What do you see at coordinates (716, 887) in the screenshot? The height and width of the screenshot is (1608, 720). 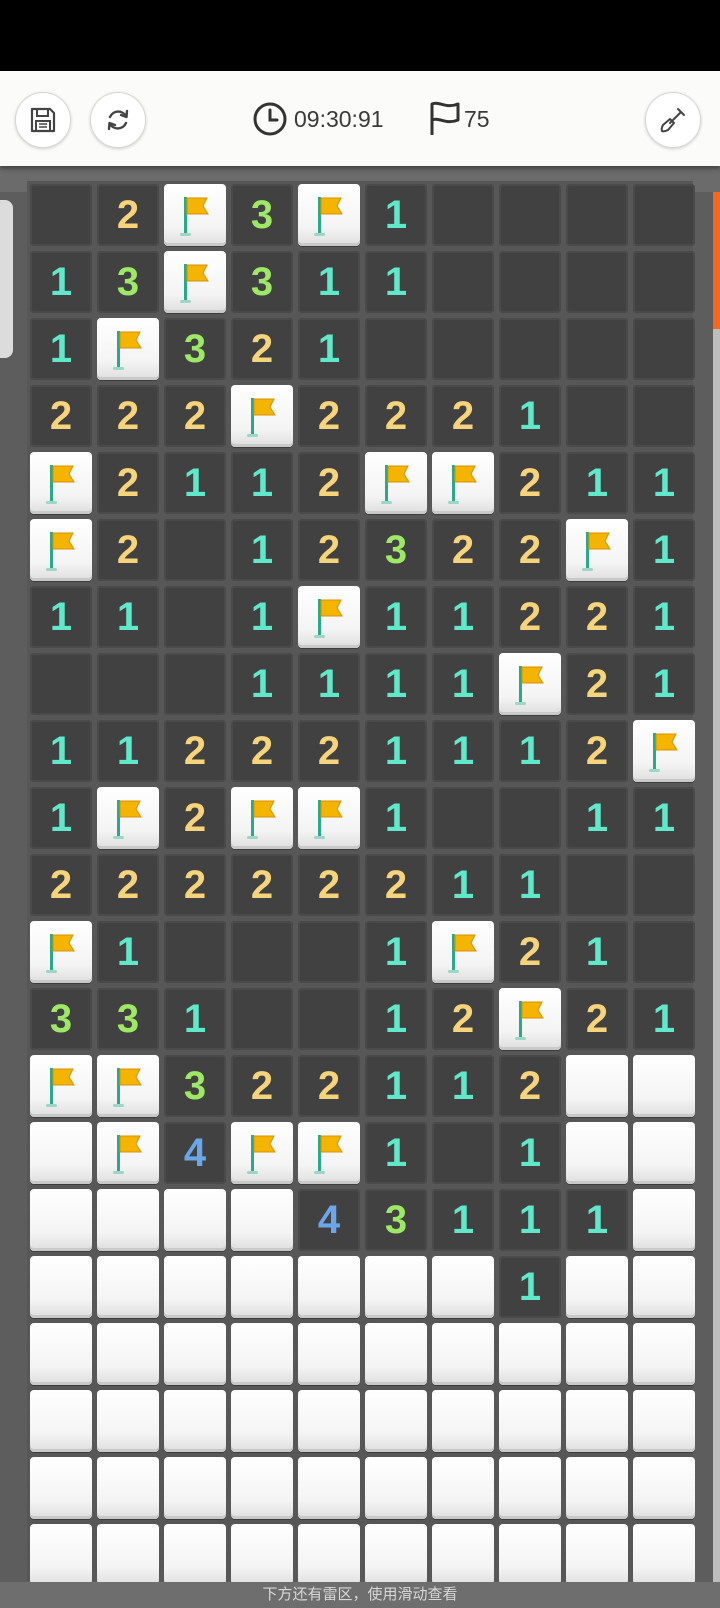 I see `scrollbar-track` at bounding box center [716, 887].